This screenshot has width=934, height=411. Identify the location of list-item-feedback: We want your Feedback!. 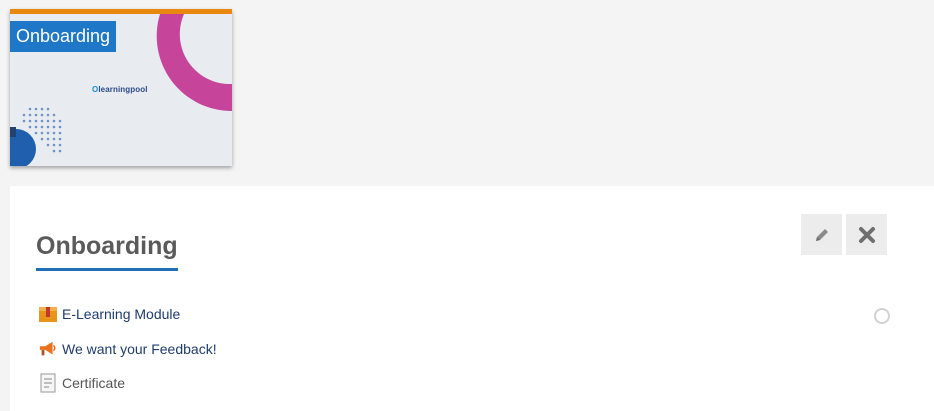
(127, 349).